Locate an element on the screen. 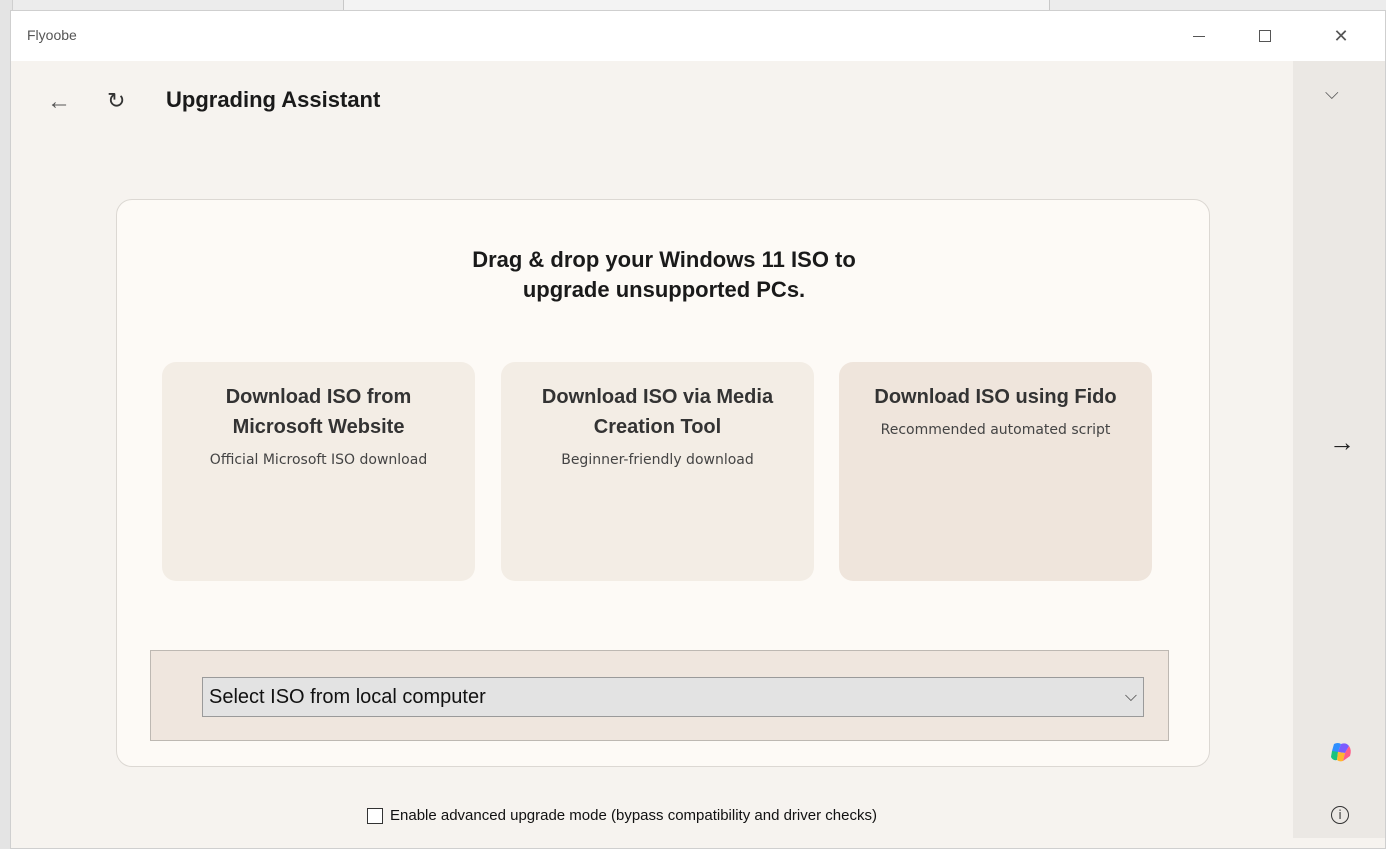 Image resolution: width=1386 pixels, height=849 pixels. close-icon: ✕ is located at coordinates (1341, 35).